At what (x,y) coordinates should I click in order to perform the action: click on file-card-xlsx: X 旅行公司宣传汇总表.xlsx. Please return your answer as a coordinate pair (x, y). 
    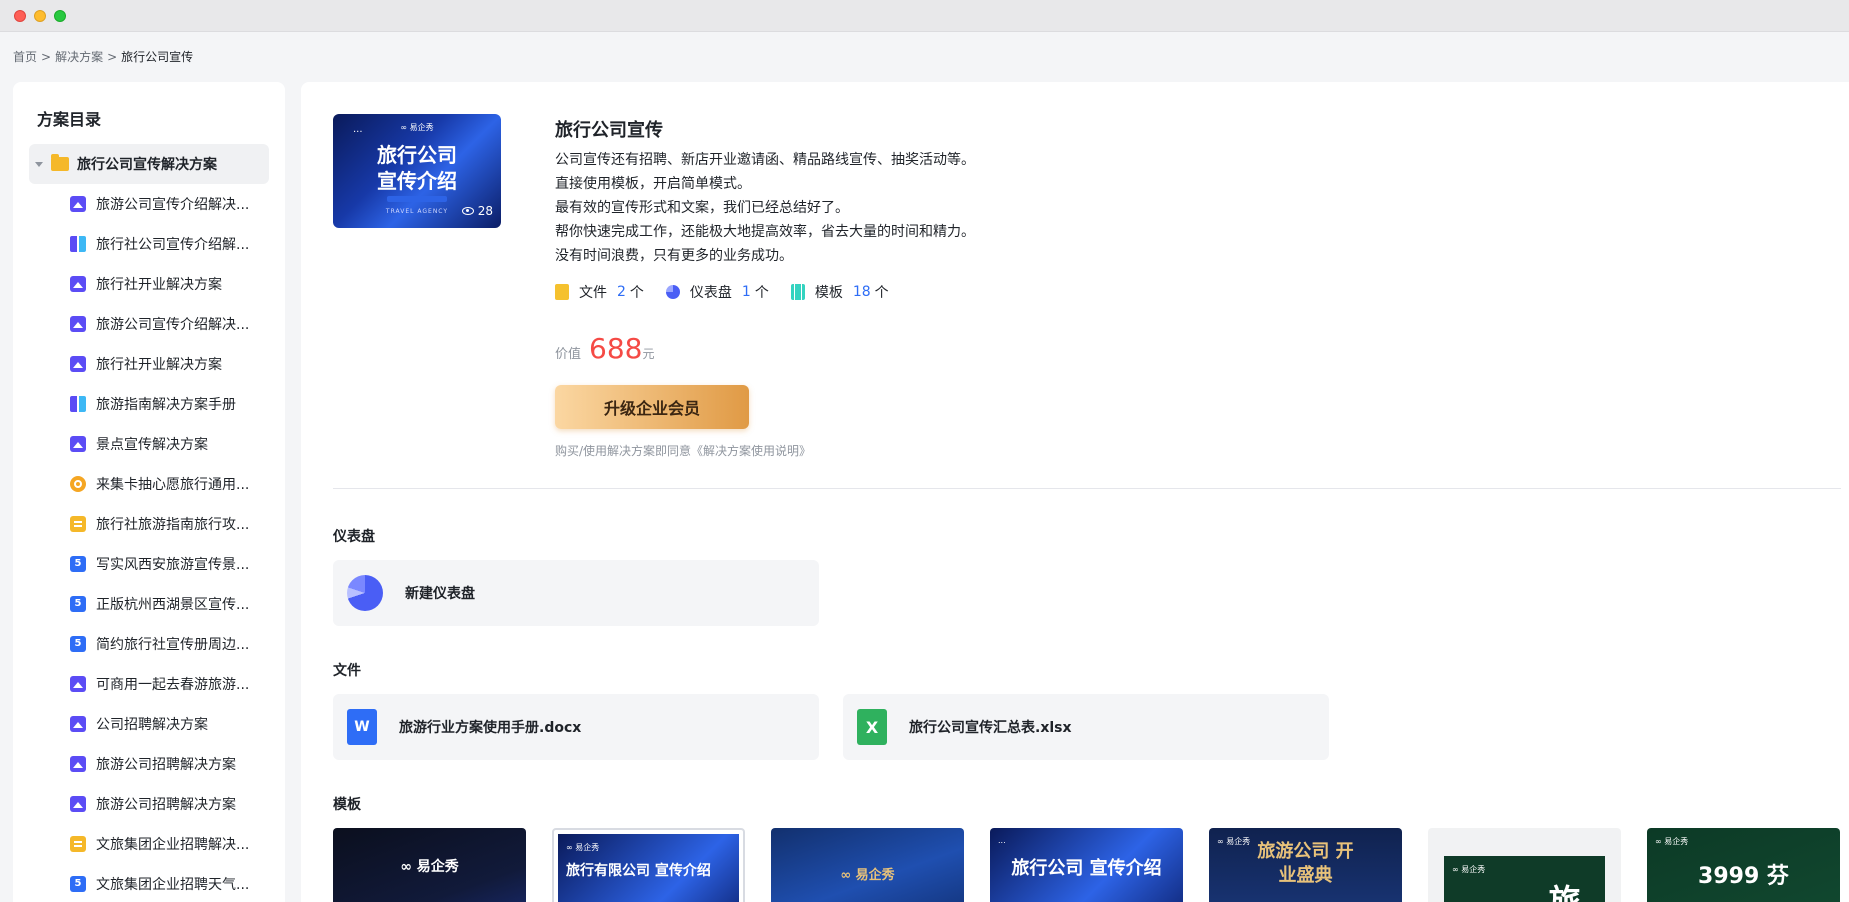
    Looking at the image, I should click on (1086, 727).